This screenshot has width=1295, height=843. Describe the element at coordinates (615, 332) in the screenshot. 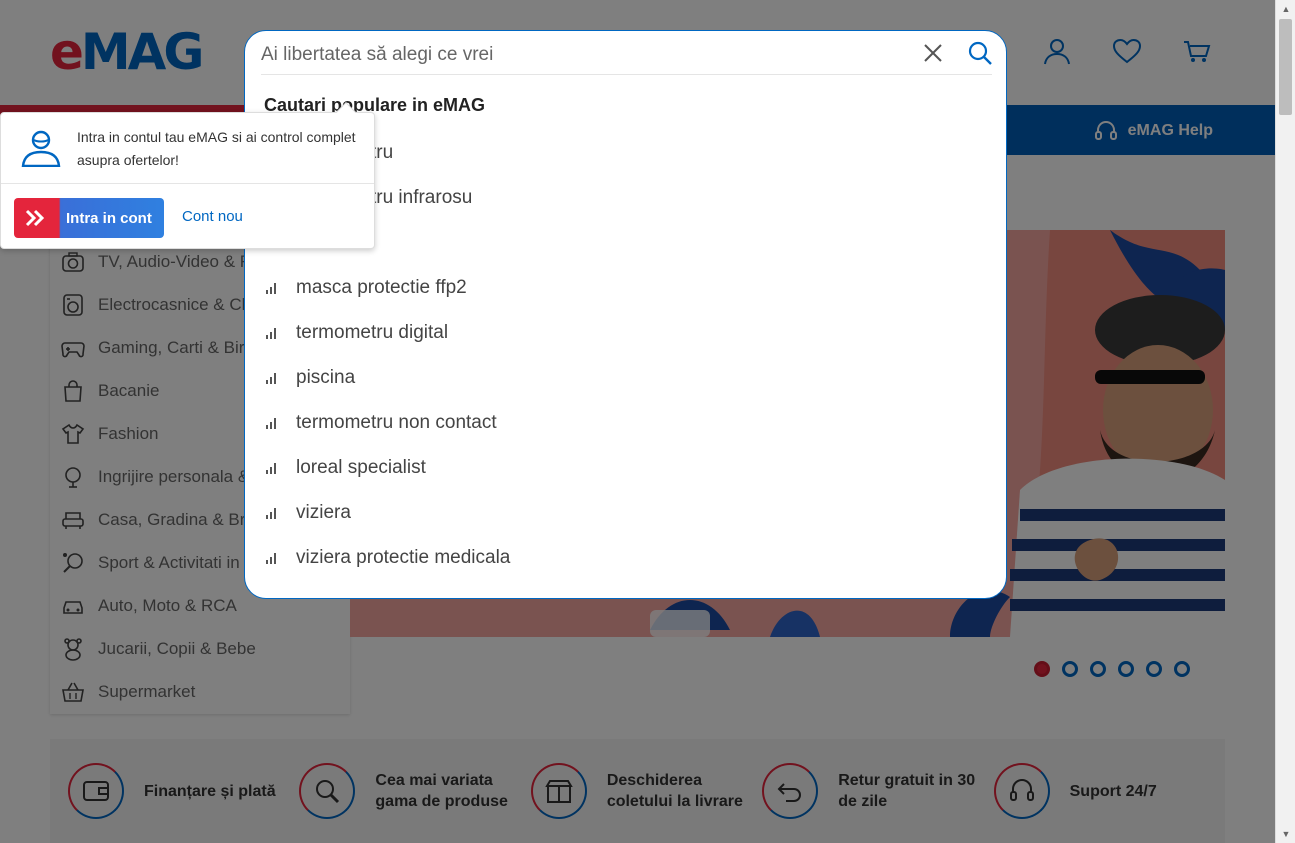

I see `suggestion-item: termometru digital` at that location.